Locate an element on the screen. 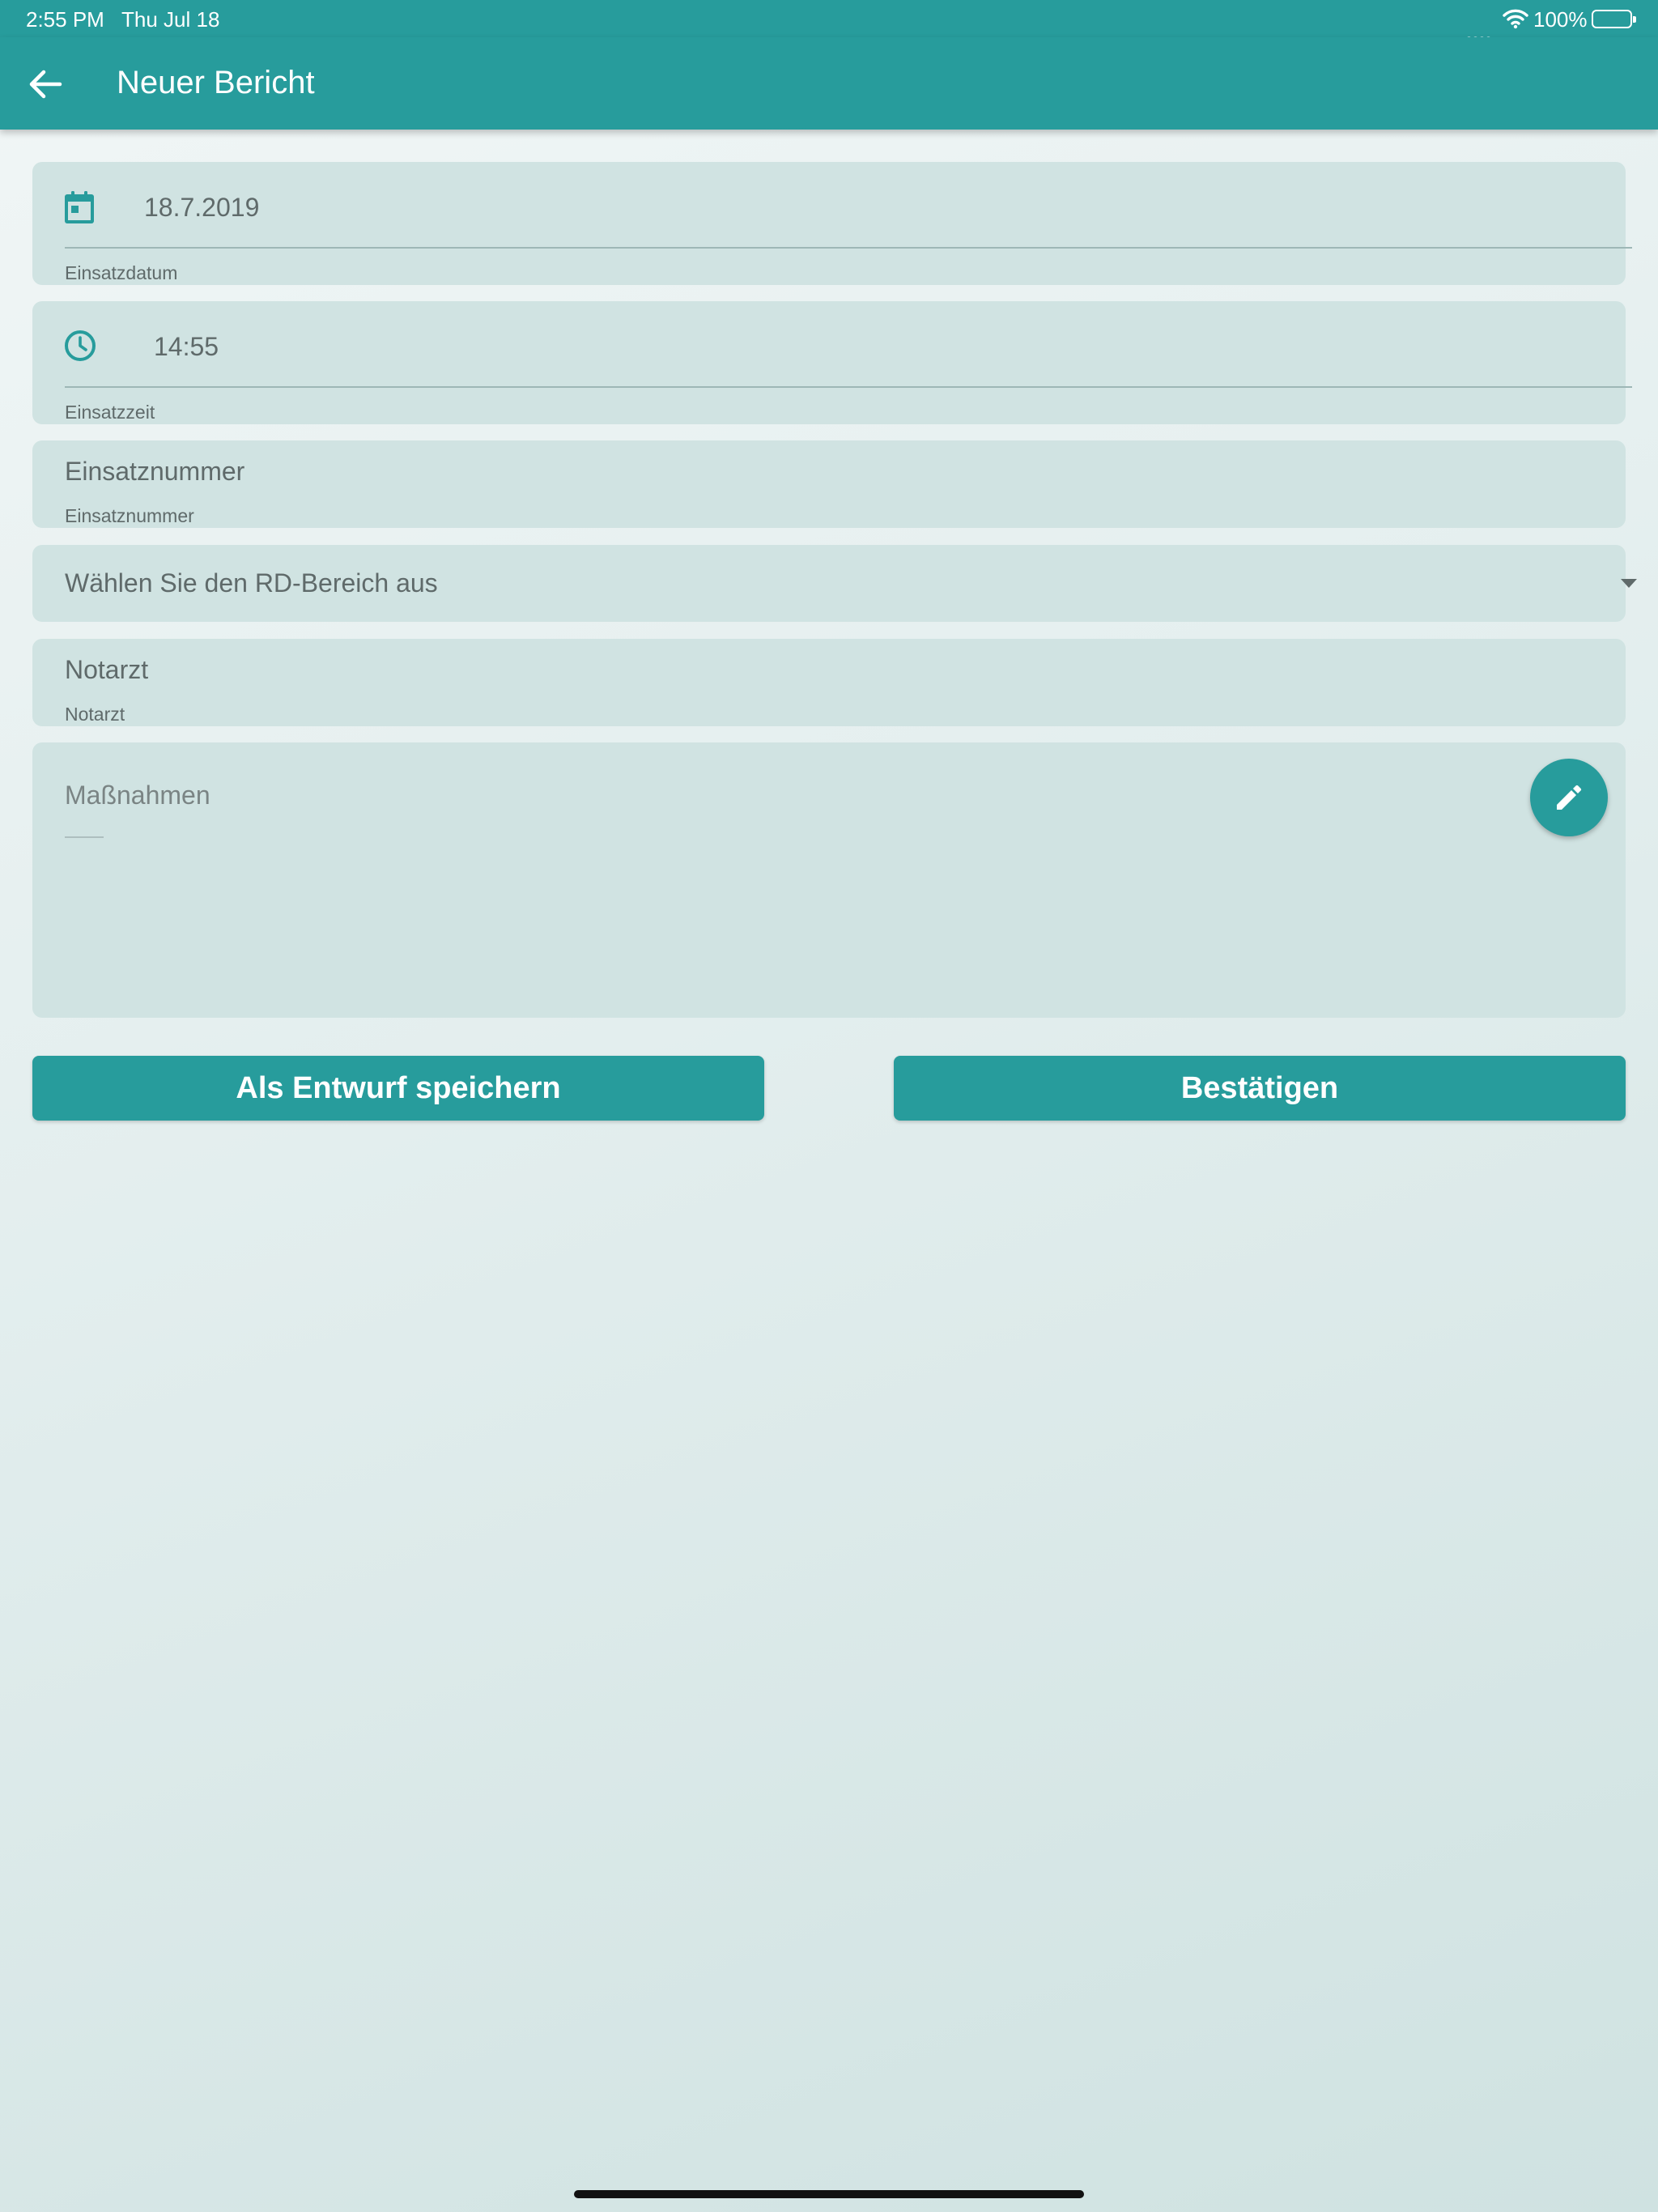  incident-number-helper-label: Einsatznummer is located at coordinates (129, 515).